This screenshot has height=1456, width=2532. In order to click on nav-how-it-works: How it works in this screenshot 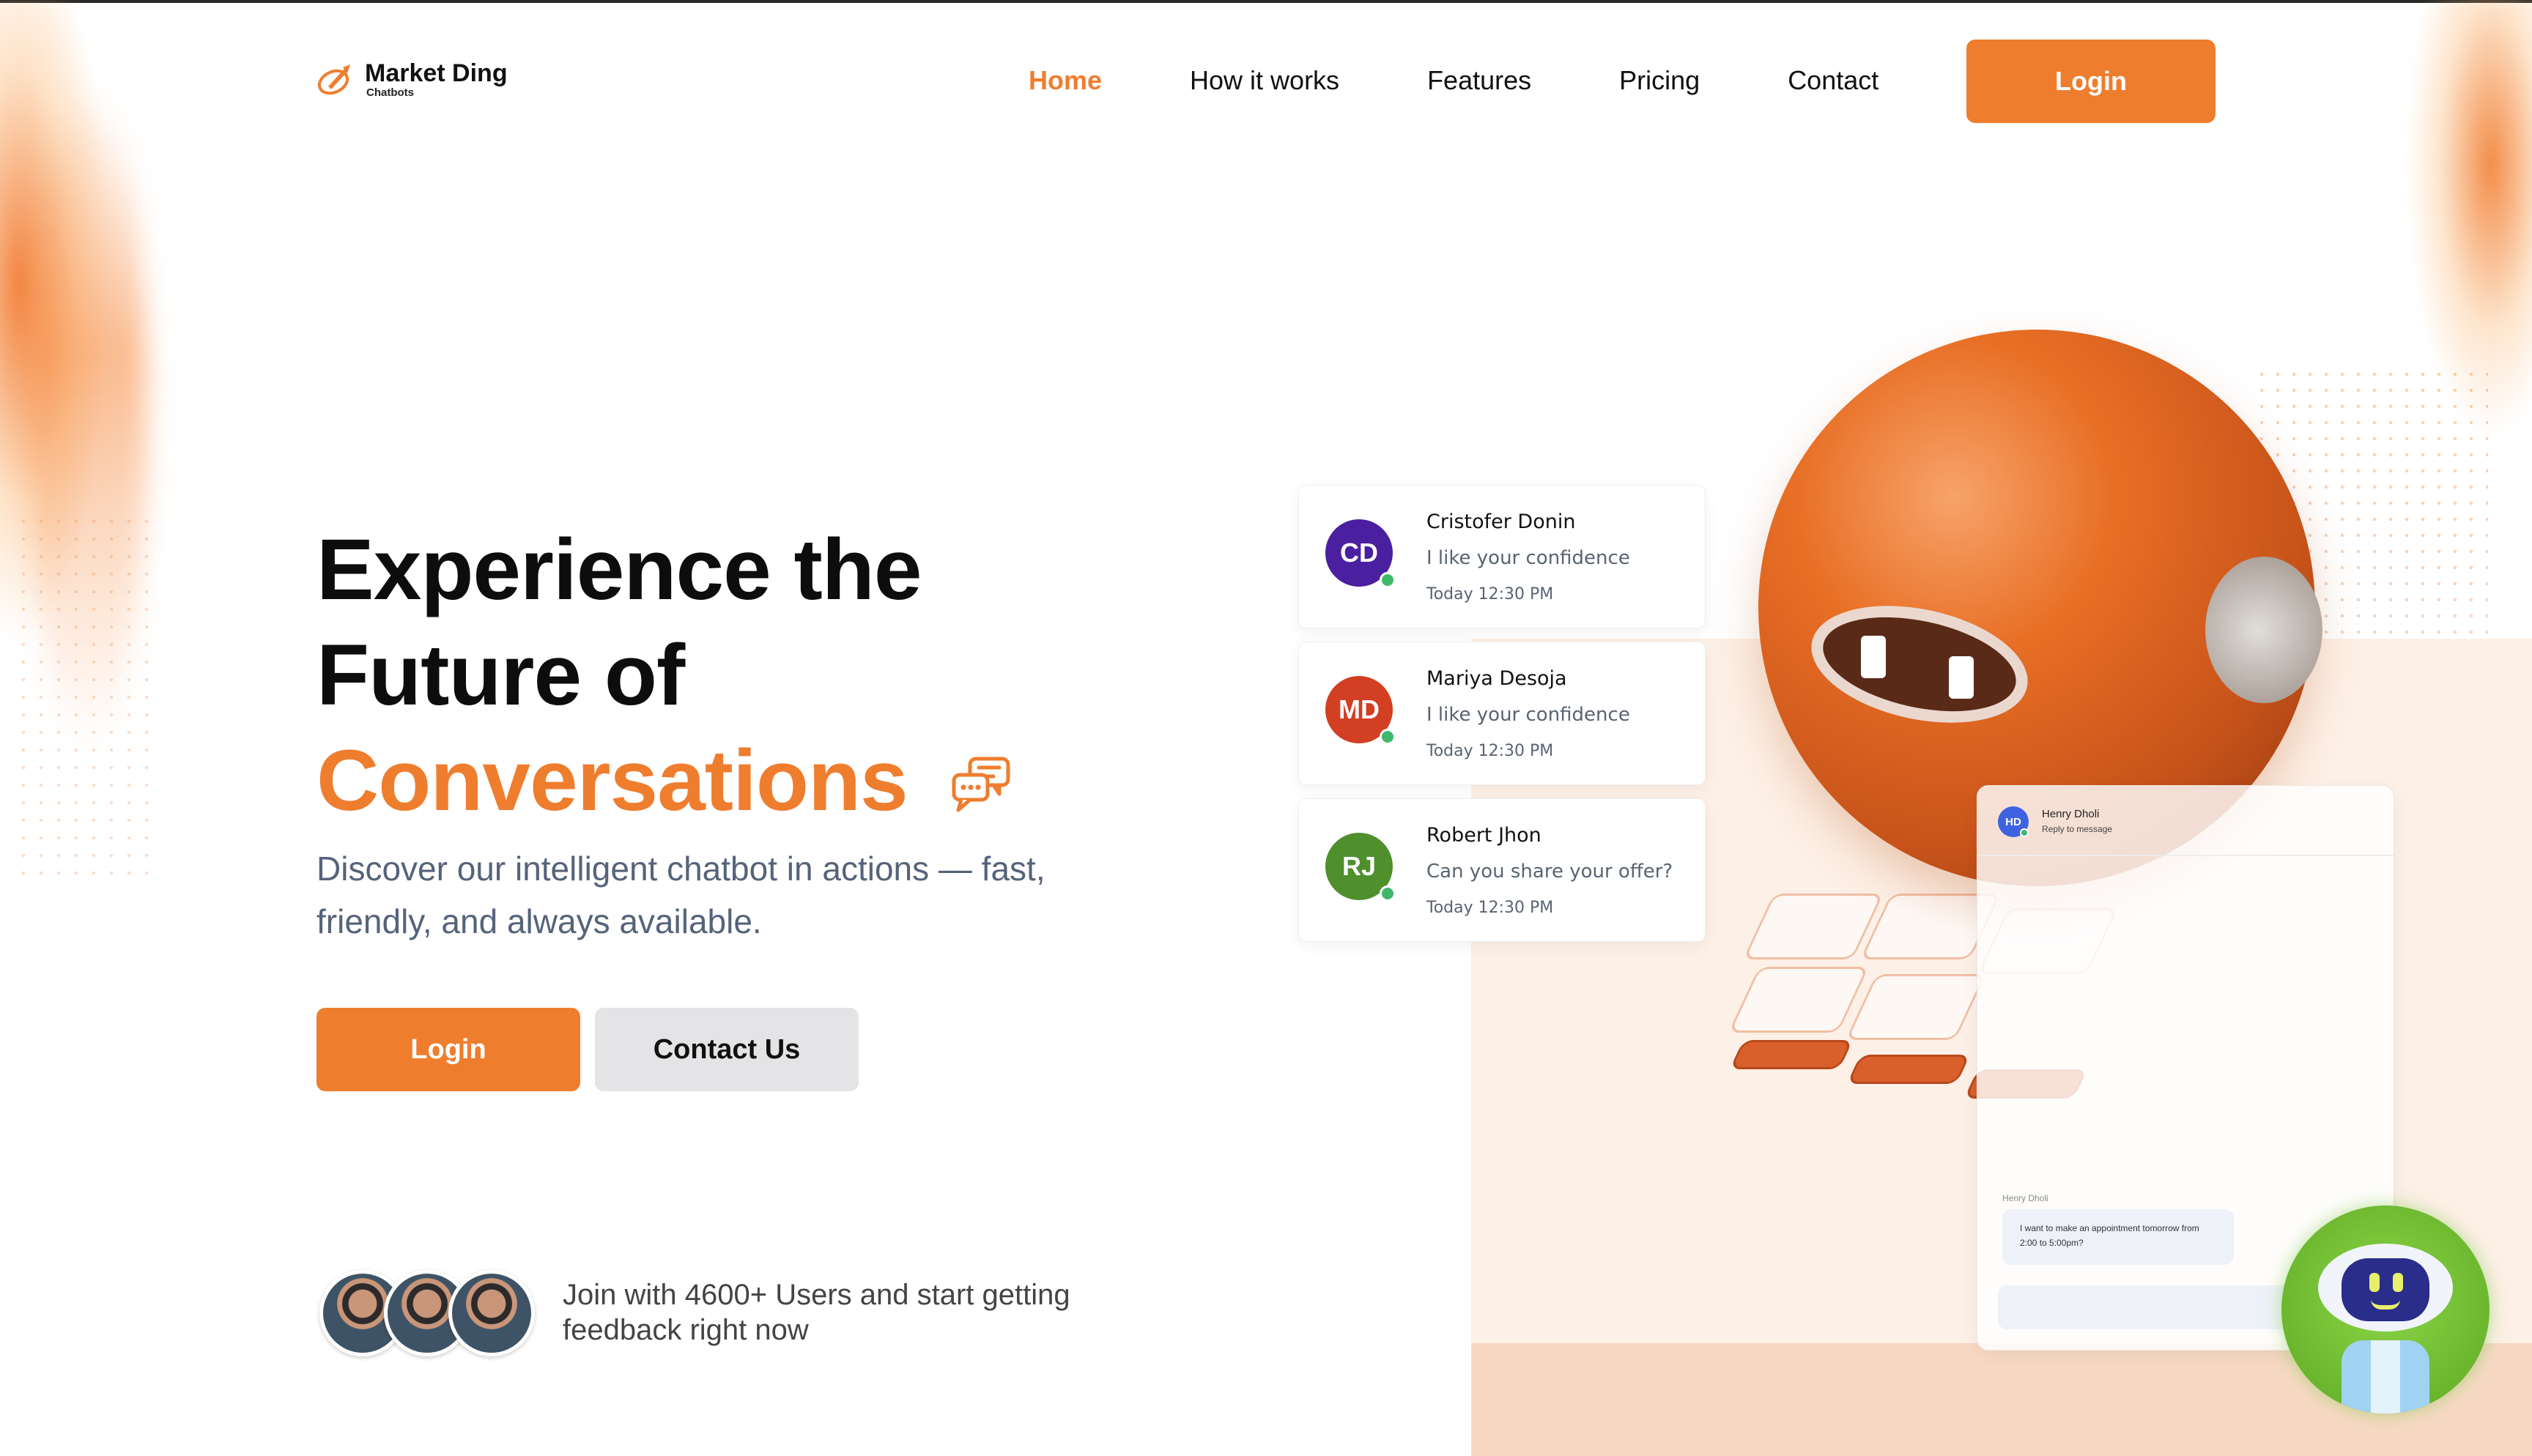, I will do `click(1264, 81)`.